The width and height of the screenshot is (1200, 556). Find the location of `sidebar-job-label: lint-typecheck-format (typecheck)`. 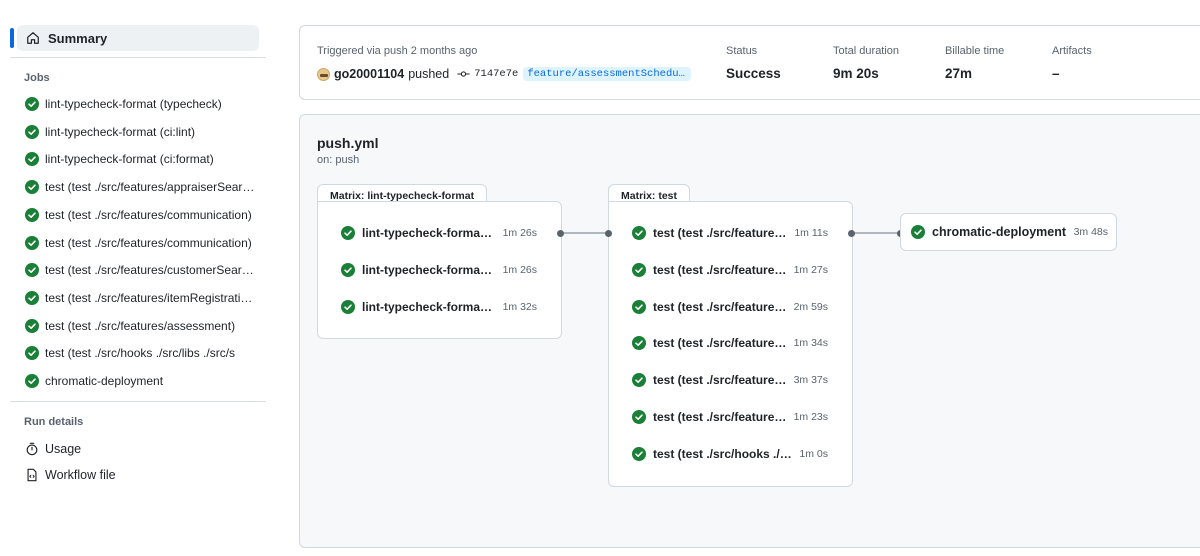

sidebar-job-label: lint-typecheck-format (typecheck) is located at coordinates (133, 104).